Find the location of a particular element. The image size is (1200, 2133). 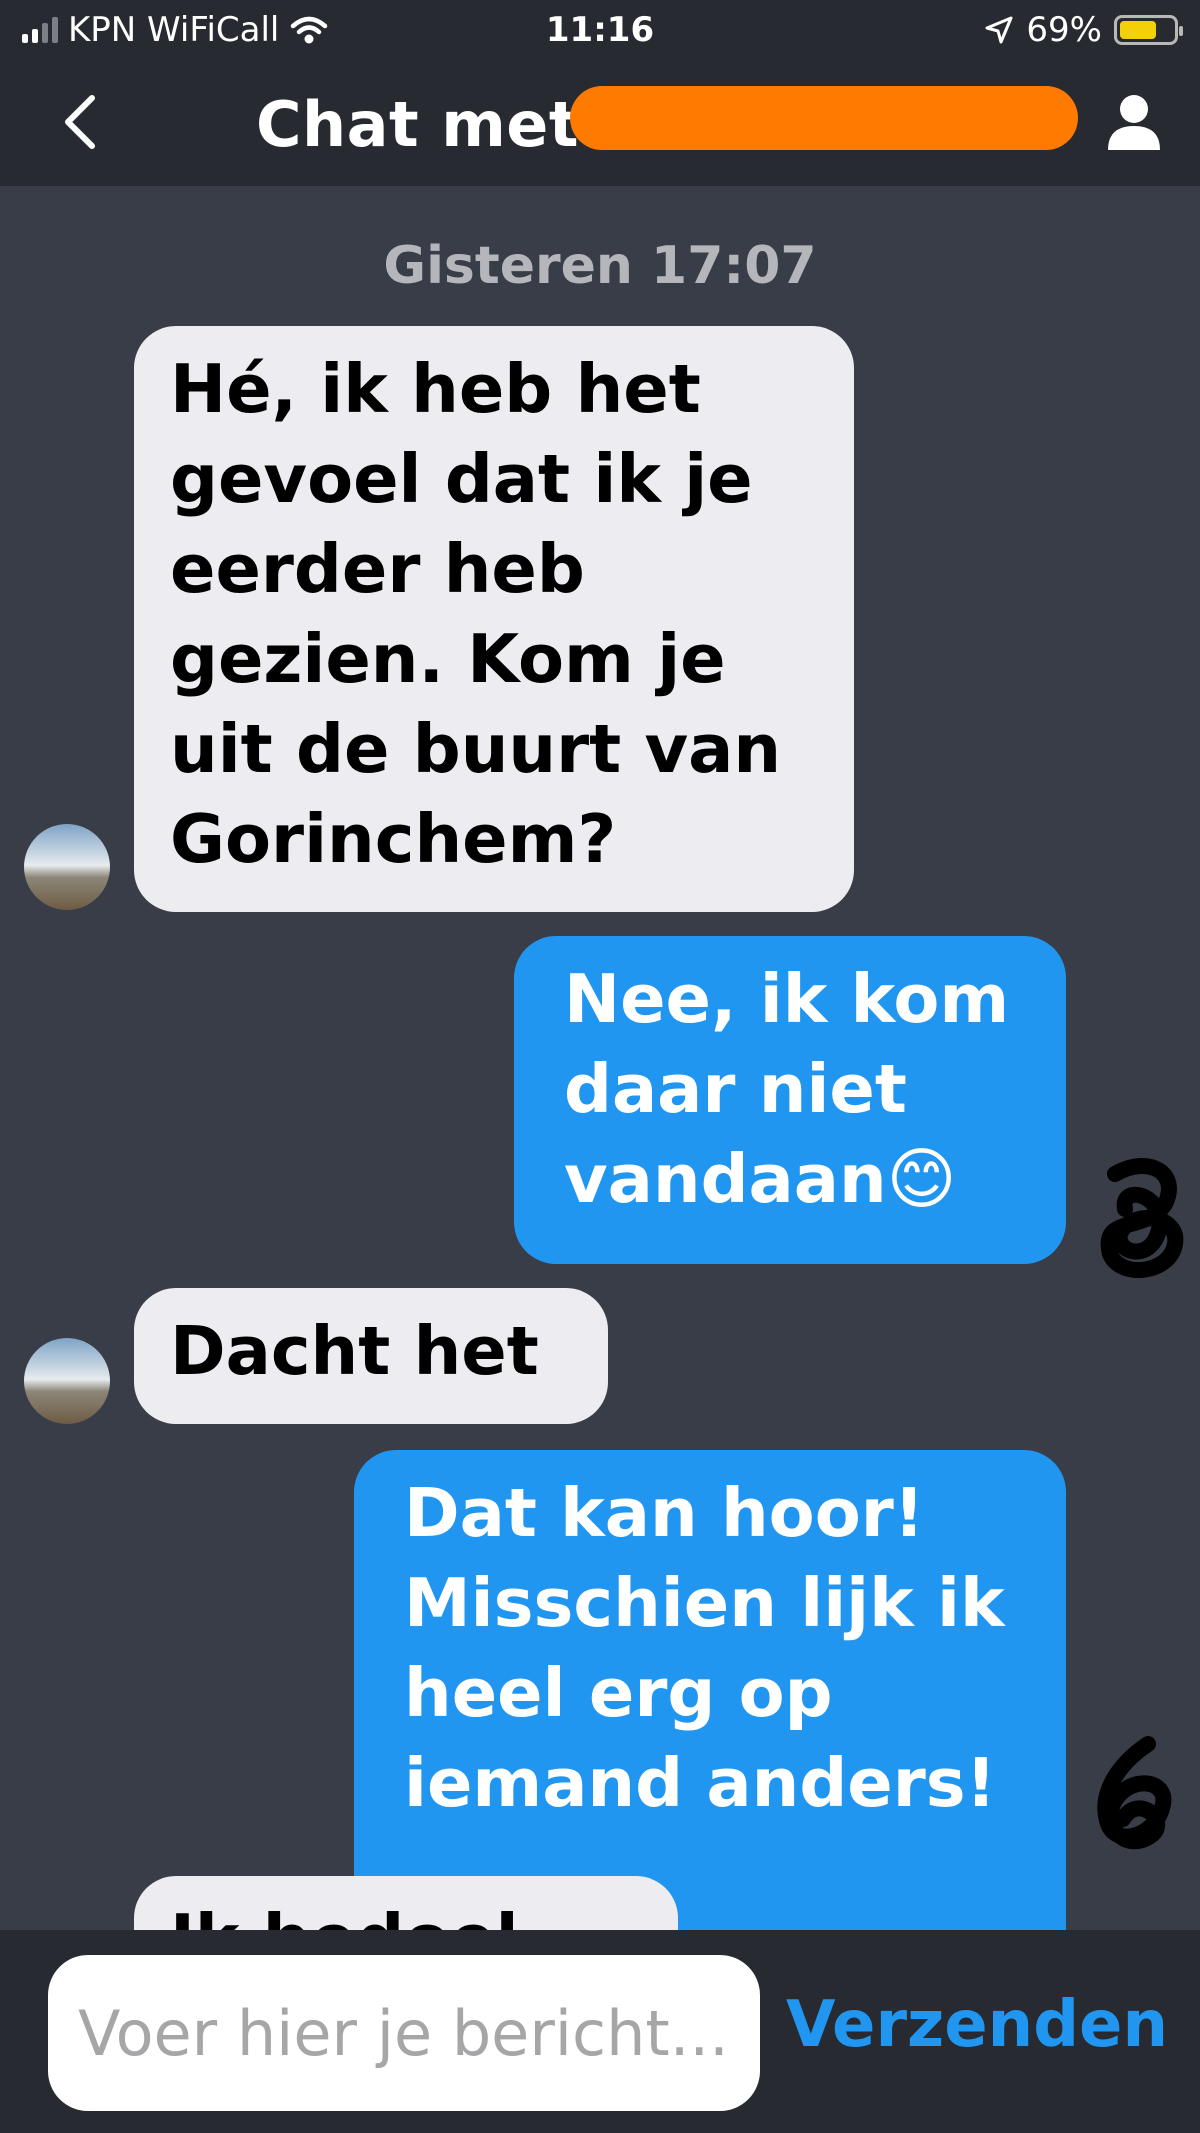

chat-title: Chat met is located at coordinates (417, 124).